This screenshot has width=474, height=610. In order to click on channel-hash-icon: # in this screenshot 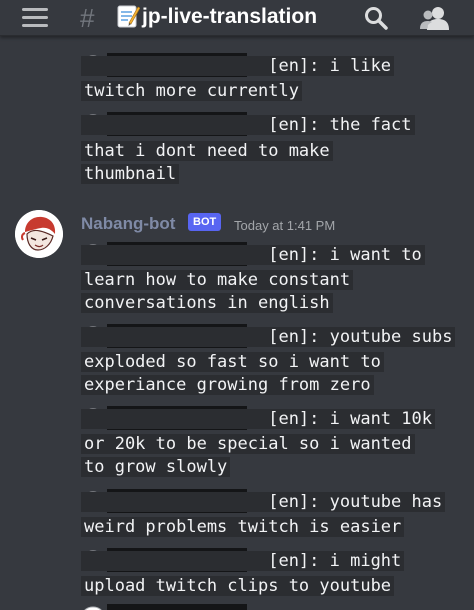, I will do `click(87, 18)`.